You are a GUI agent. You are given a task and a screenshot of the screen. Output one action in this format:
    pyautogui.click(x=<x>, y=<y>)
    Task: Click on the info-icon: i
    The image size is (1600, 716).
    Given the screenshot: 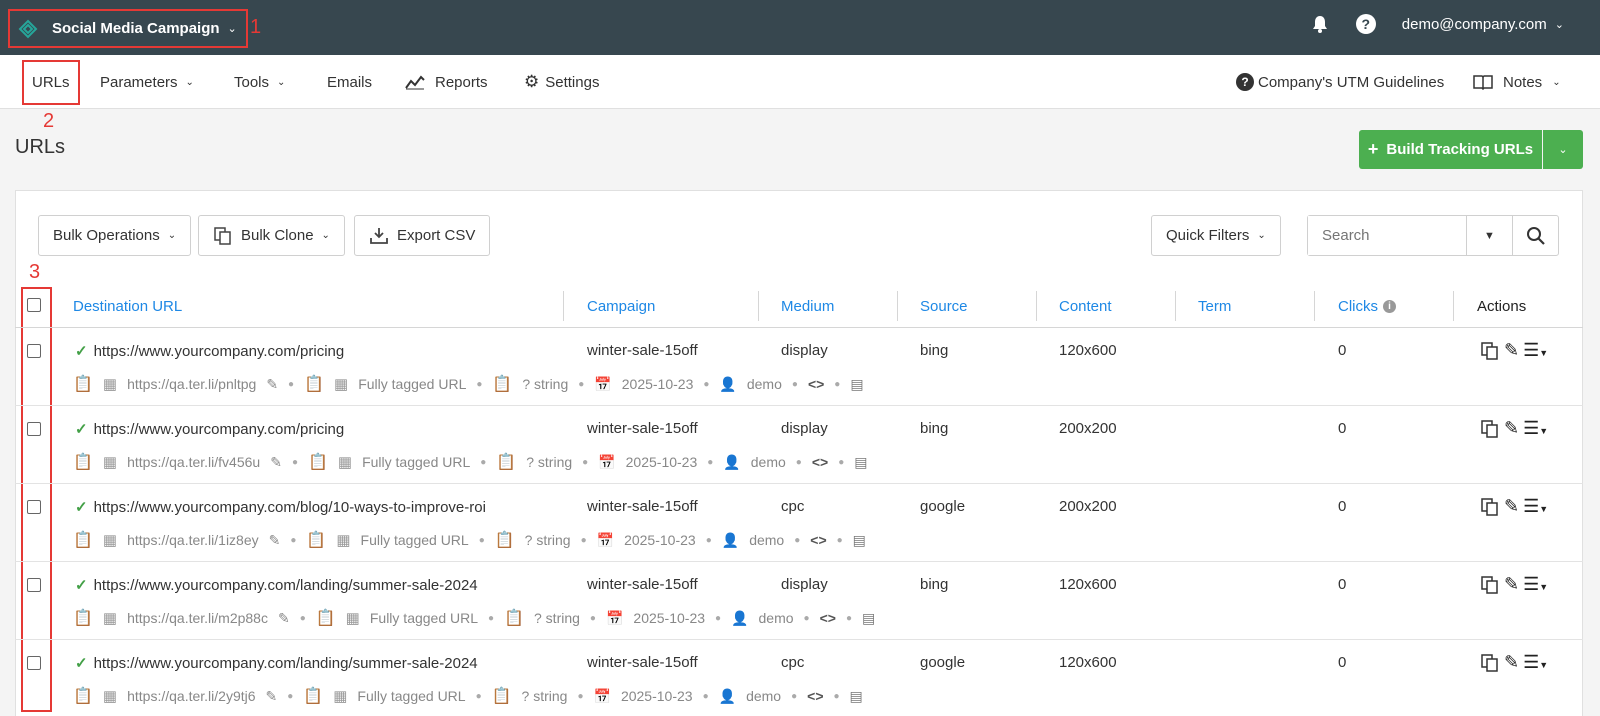 What is the action you would take?
    pyautogui.click(x=1389, y=306)
    